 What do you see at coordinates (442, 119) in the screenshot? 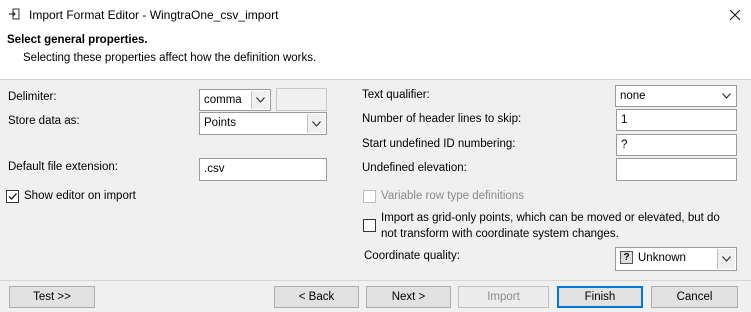
I see `header-lines-label: Number of header lines to skip:` at bounding box center [442, 119].